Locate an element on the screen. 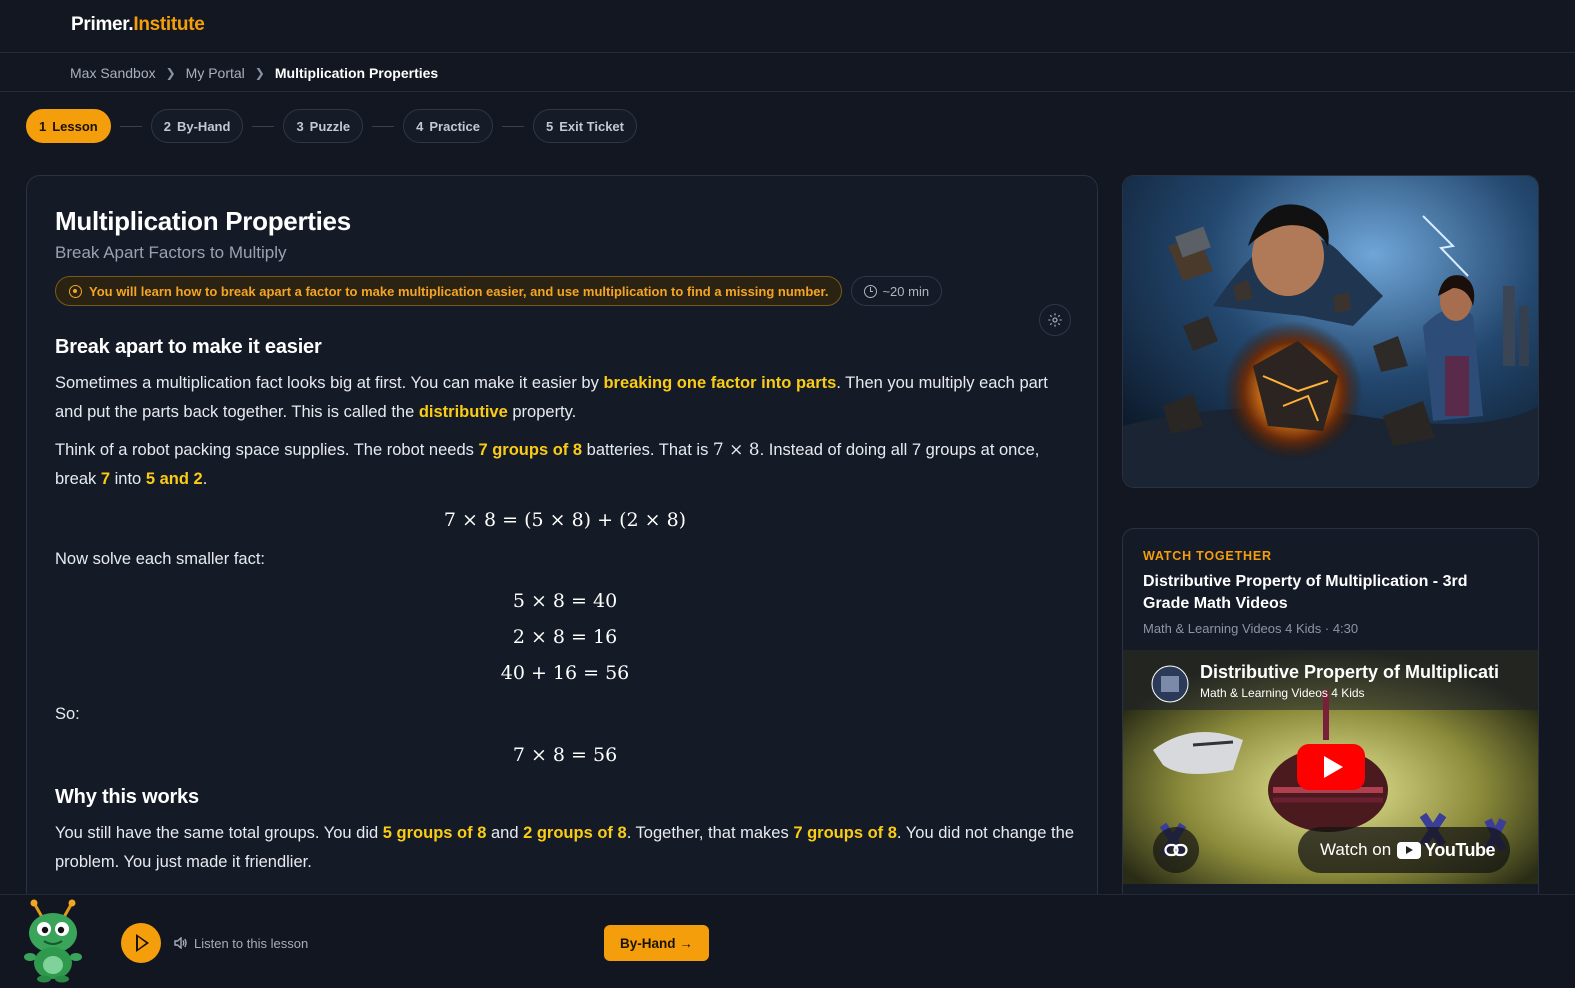 Image resolution: width=1575 pixels, height=988 pixels. link-icon is located at coordinates (1176, 850).